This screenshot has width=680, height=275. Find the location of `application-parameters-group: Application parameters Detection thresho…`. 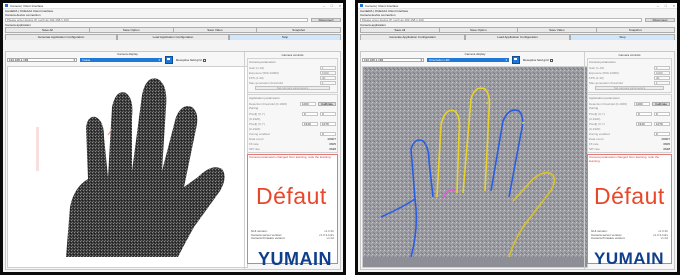

application-parameters-group: Application parameters Detection thresho… is located at coordinates (292, 123).